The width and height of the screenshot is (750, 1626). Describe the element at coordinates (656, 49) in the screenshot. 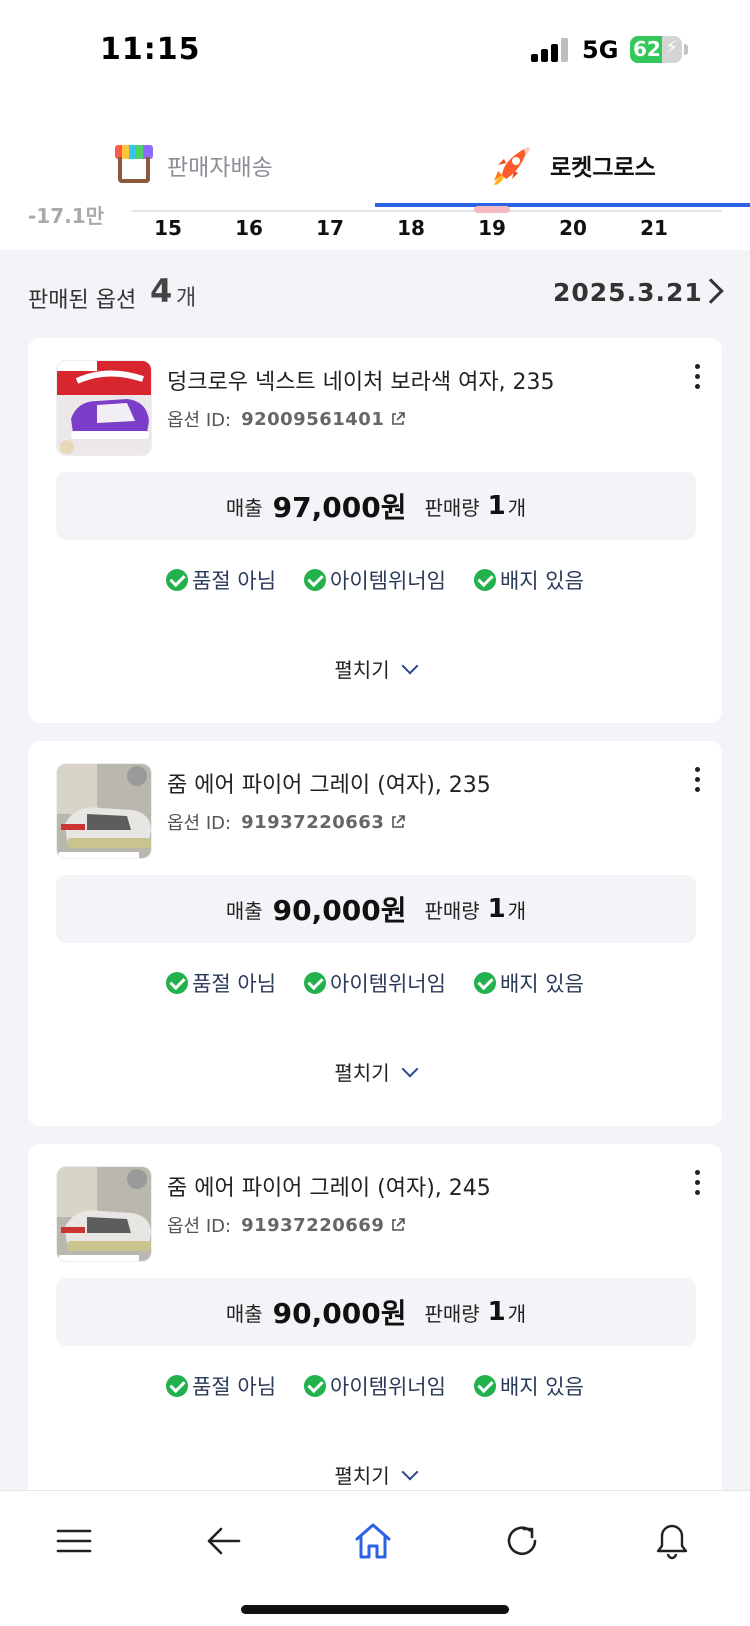

I see `battery-icon: 62 ⚡` at that location.